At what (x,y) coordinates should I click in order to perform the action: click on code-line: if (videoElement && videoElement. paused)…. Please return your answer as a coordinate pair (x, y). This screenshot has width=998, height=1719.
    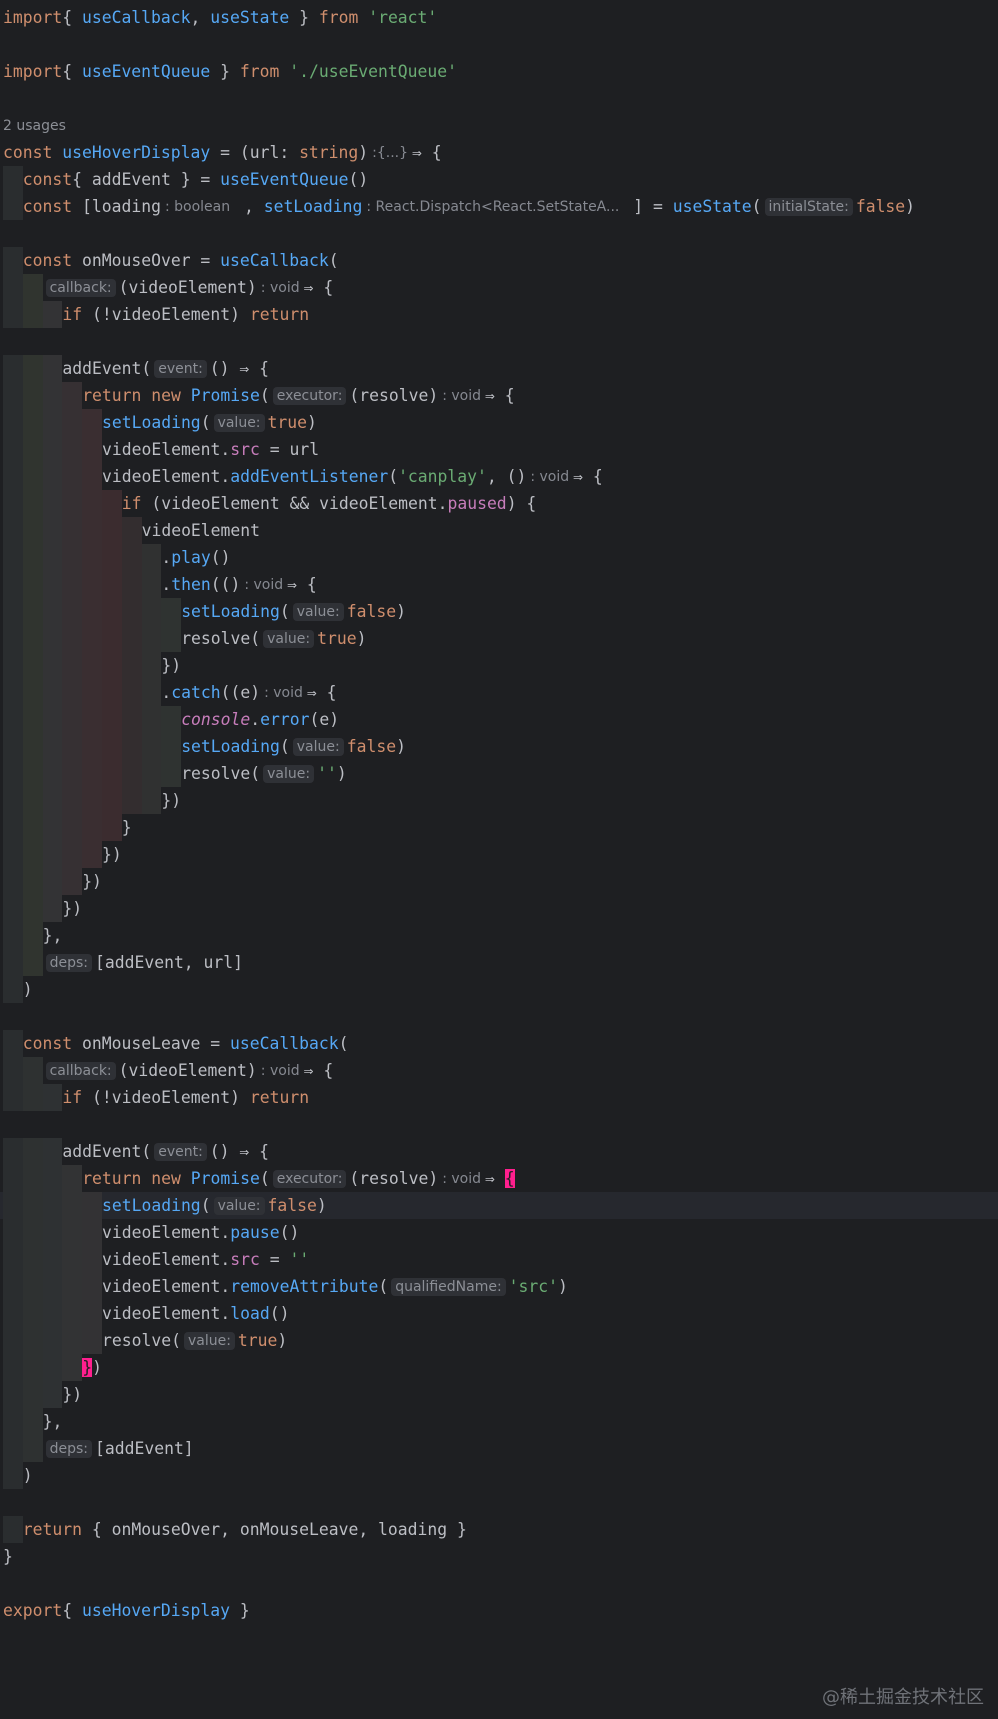
    Looking at the image, I should click on (499, 503).